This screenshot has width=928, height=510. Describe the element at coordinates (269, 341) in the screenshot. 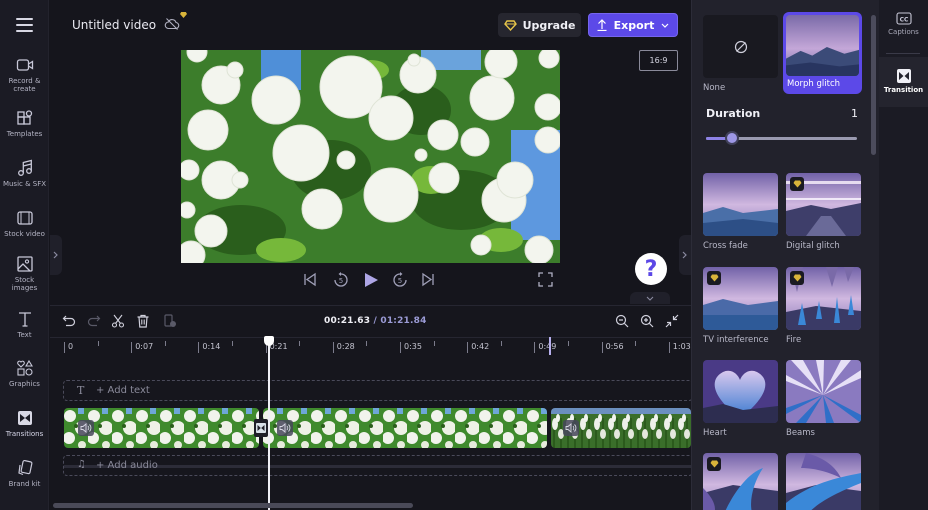

I see `playhead-handle` at that location.